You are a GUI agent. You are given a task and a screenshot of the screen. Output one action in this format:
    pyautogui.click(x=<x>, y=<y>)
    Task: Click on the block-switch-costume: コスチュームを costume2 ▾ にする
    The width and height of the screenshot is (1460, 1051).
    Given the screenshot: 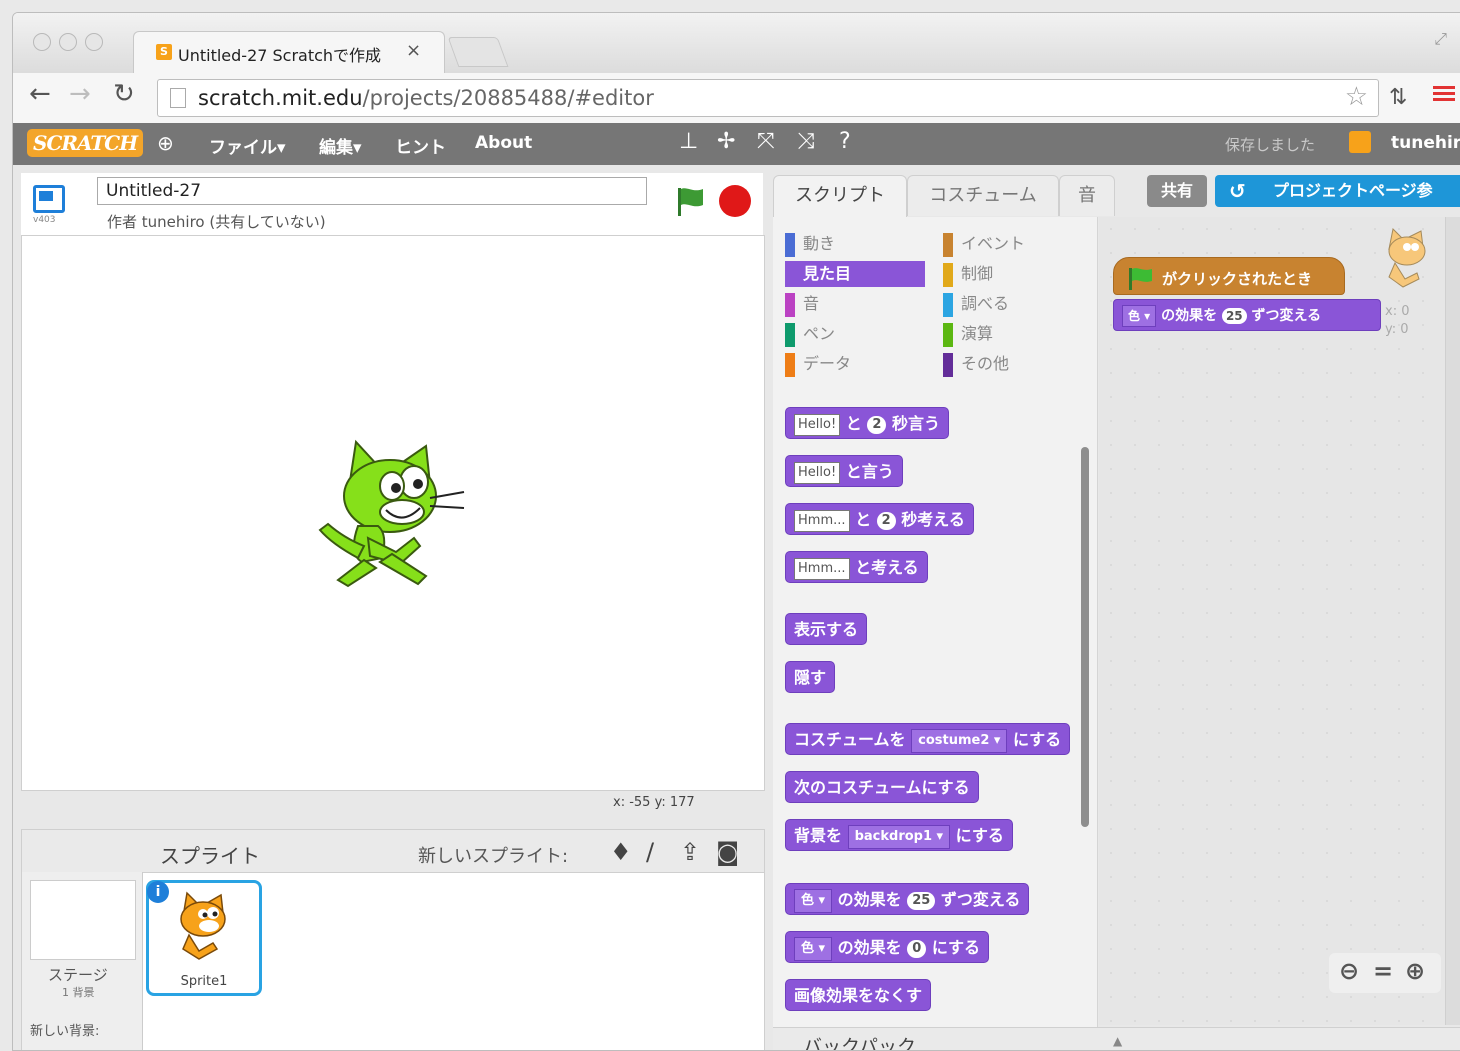 What is the action you would take?
    pyautogui.click(x=928, y=739)
    